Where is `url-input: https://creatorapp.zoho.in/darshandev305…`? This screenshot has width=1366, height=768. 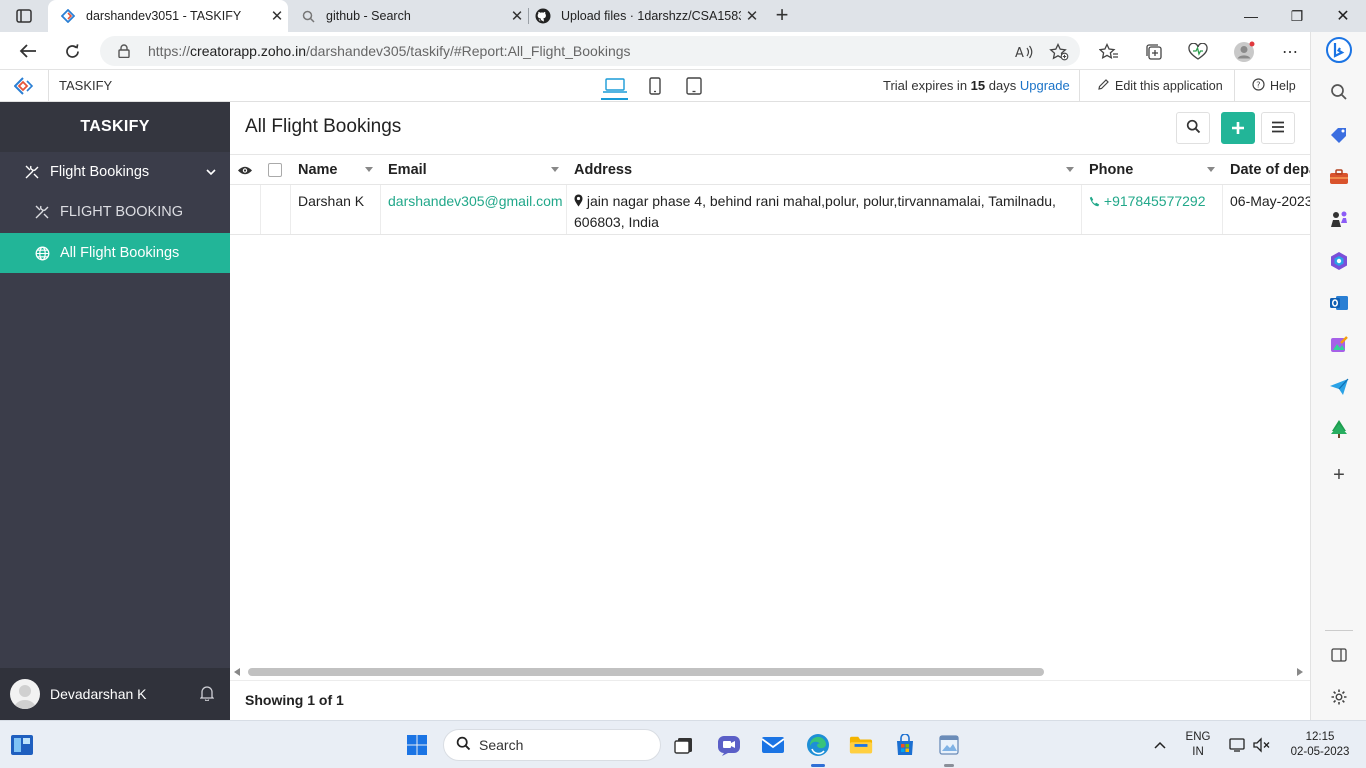 url-input: https://creatorapp.zoho.in/darshandev305… is located at coordinates (590, 51).